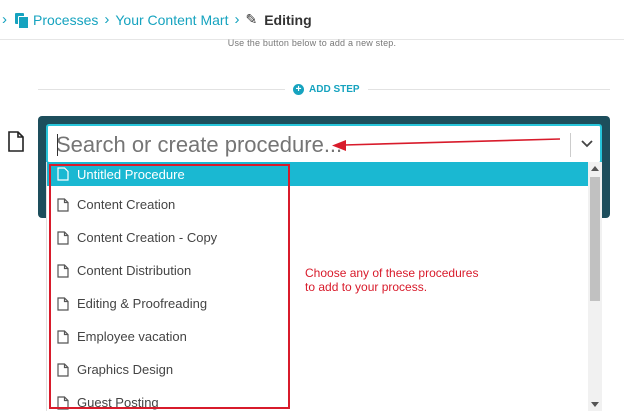 The width and height of the screenshot is (624, 411). Describe the element at coordinates (298, 89) in the screenshot. I see `plus-circle-icon: +` at that location.